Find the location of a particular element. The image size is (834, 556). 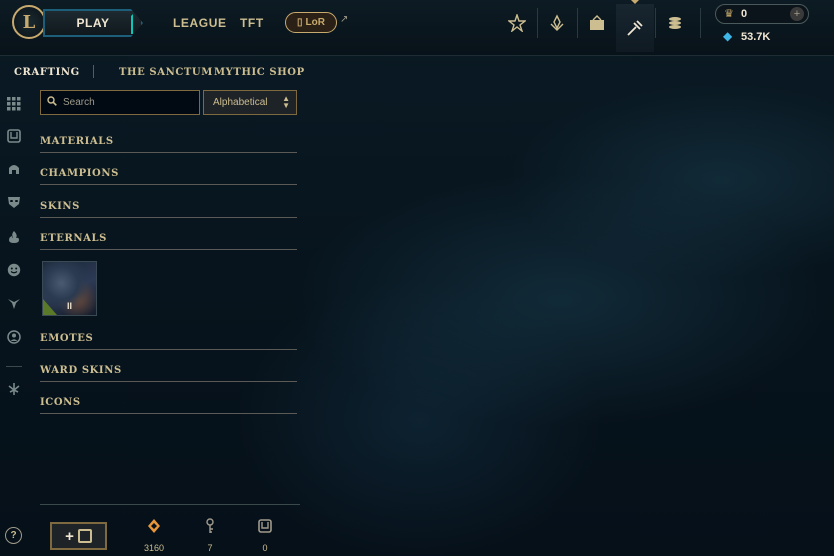

rp-wallet: ♛ 0 + is located at coordinates (762, 14).